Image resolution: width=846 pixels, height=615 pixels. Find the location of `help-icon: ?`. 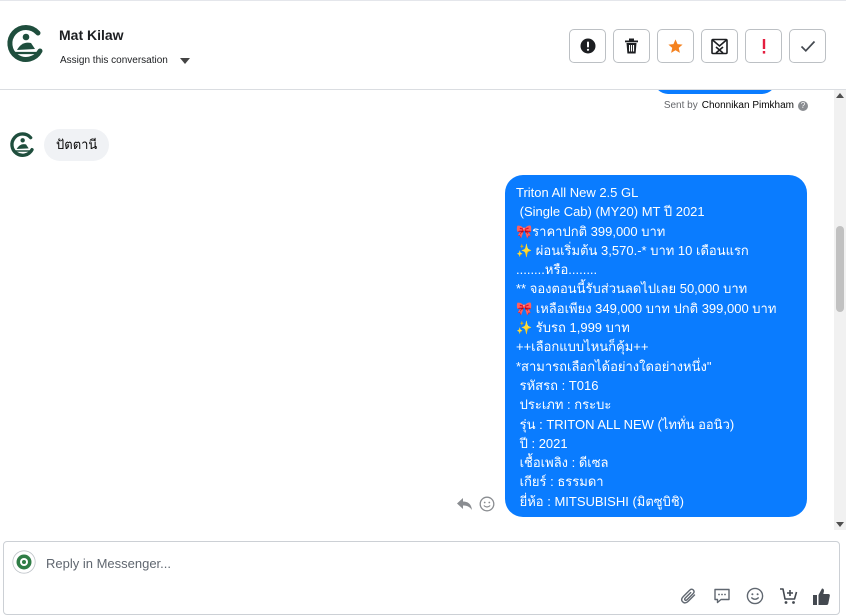

help-icon: ? is located at coordinates (803, 105).